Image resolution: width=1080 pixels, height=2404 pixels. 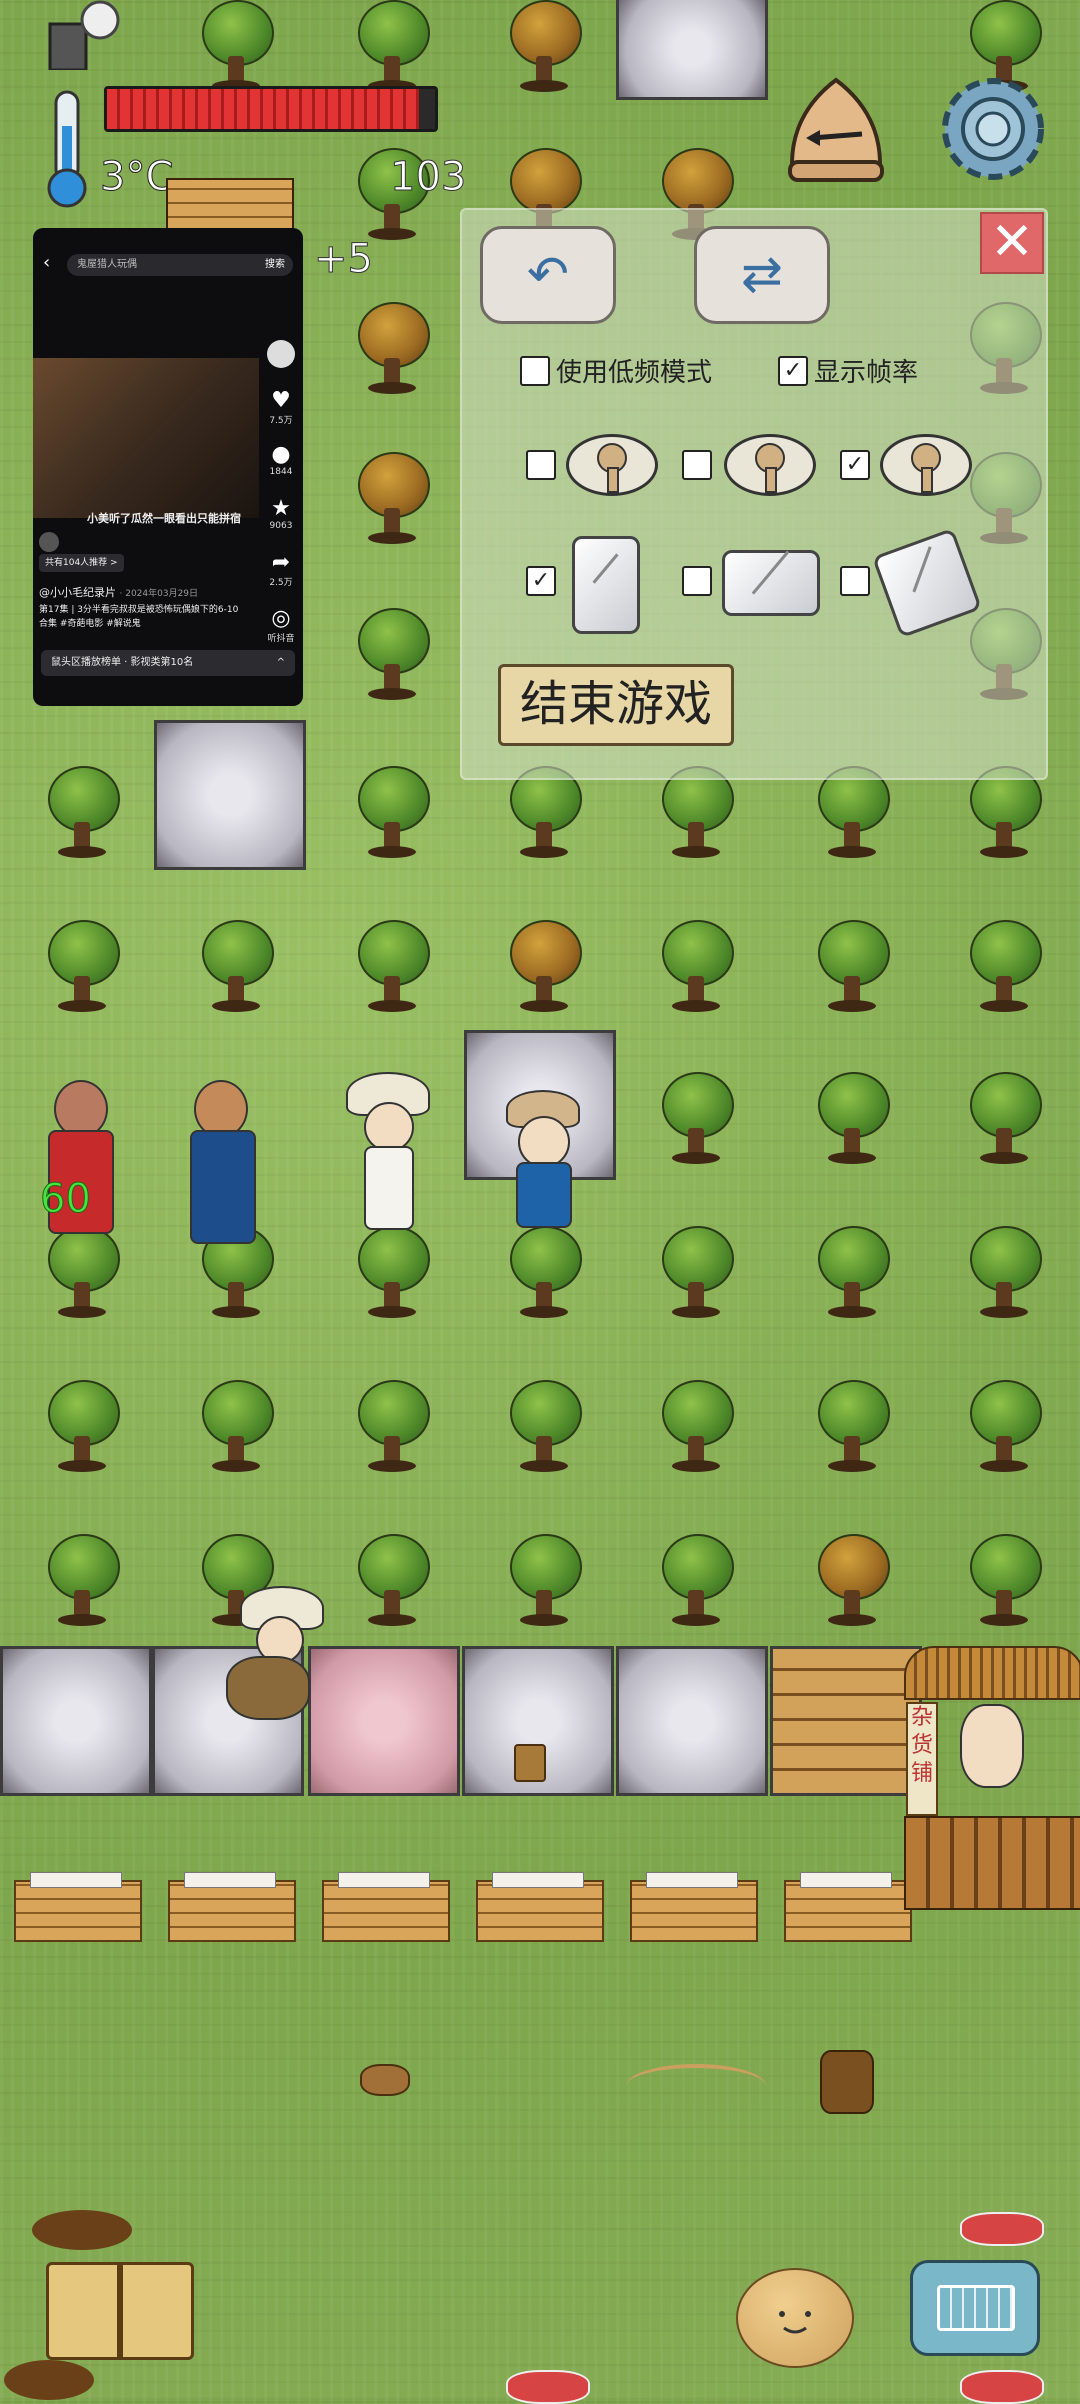 I want to click on refresh-arrows-icon: ⇄, so click(x=762, y=274).